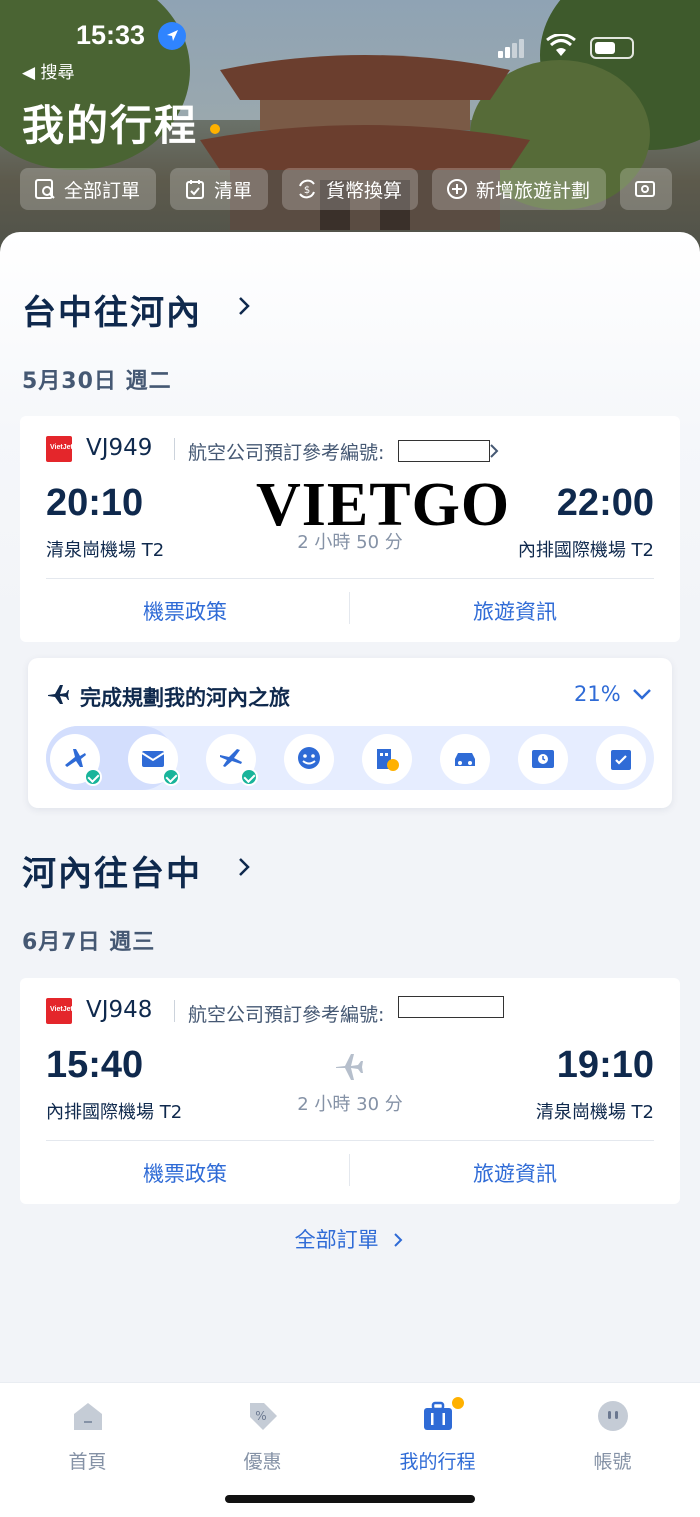  I want to click on mail-icon, so click(153, 759).